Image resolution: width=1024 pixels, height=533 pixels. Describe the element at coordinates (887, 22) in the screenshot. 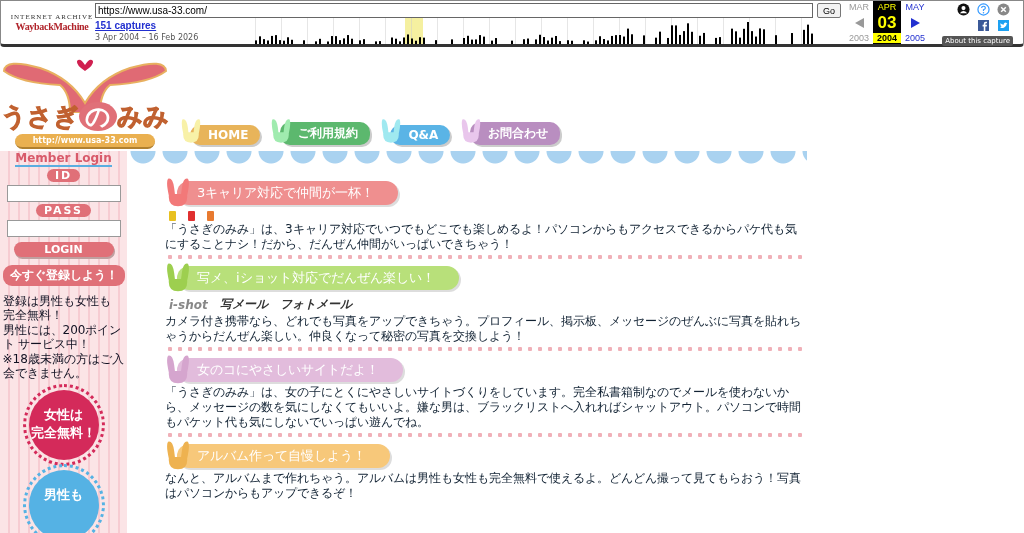

I see `month-column: APR 03 2004` at that location.